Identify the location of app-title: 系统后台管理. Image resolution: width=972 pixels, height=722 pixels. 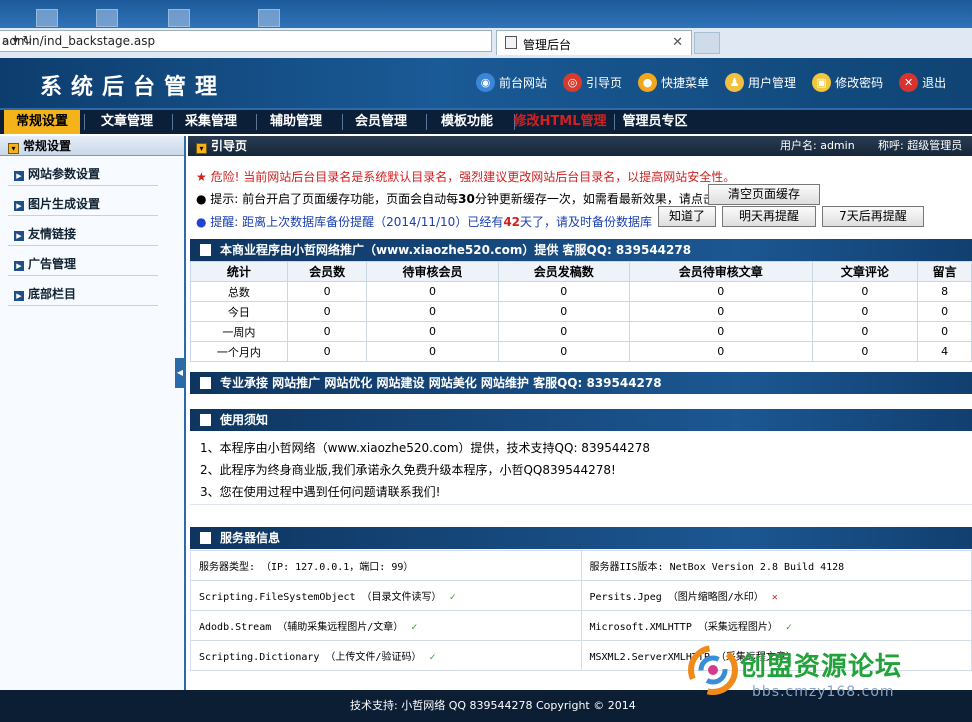
(133, 87).